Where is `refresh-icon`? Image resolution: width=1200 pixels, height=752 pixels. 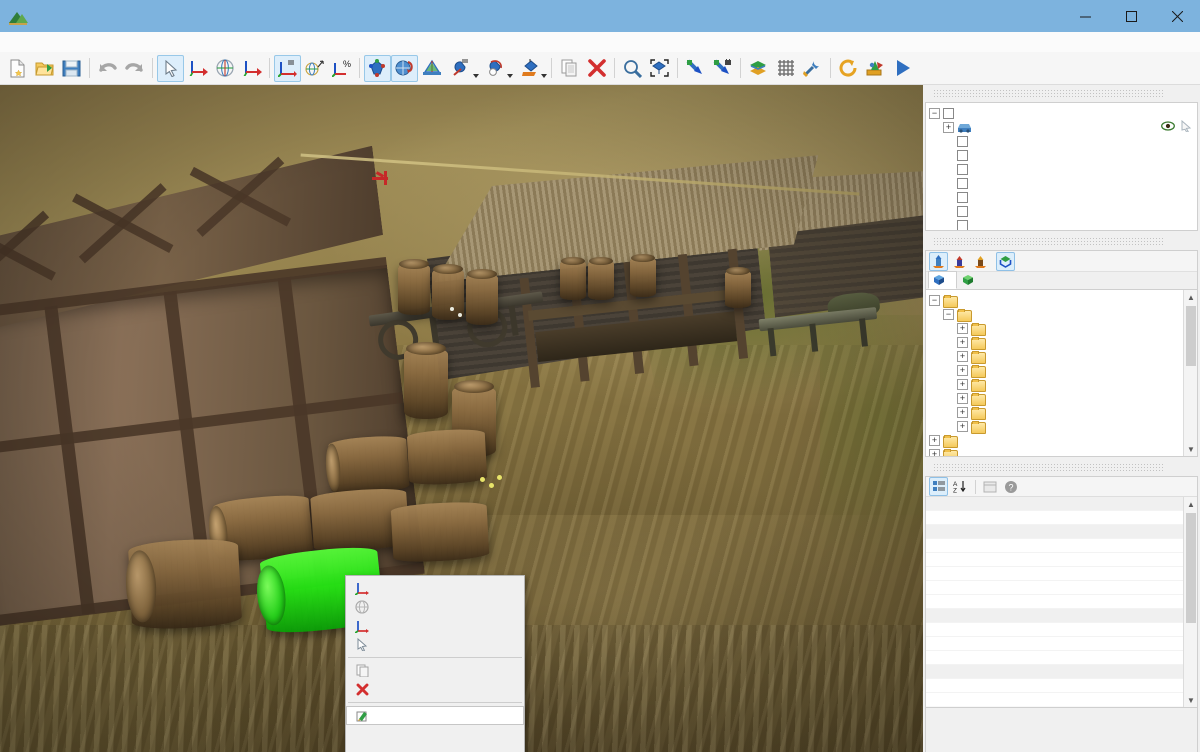 refresh-icon is located at coordinates (848, 68).